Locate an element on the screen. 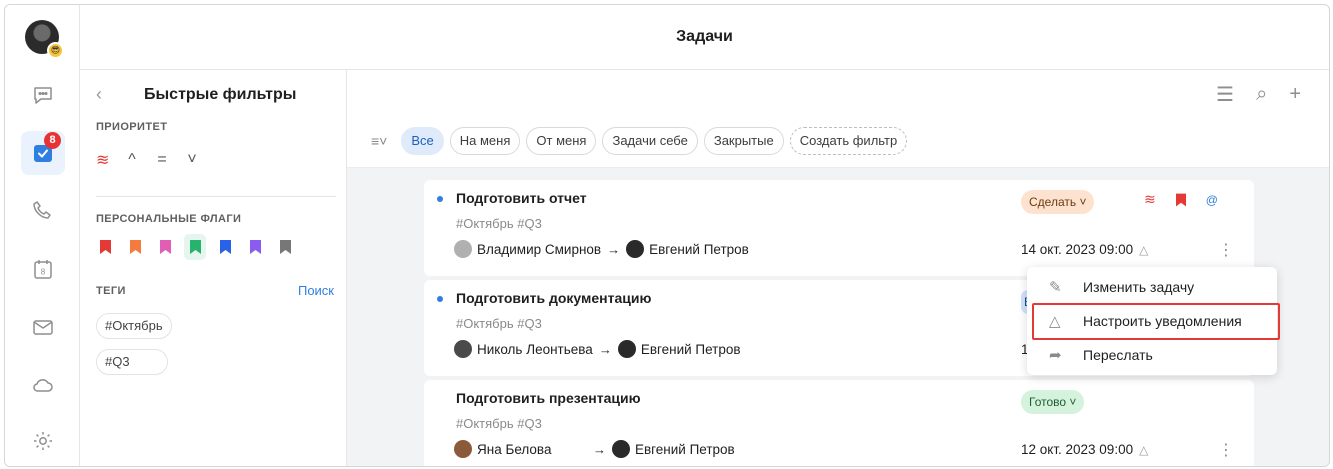 Image resolution: width=1333 pixels, height=469 pixels. task-people: Яна Белова → Евгений Петров is located at coordinates (594, 449).